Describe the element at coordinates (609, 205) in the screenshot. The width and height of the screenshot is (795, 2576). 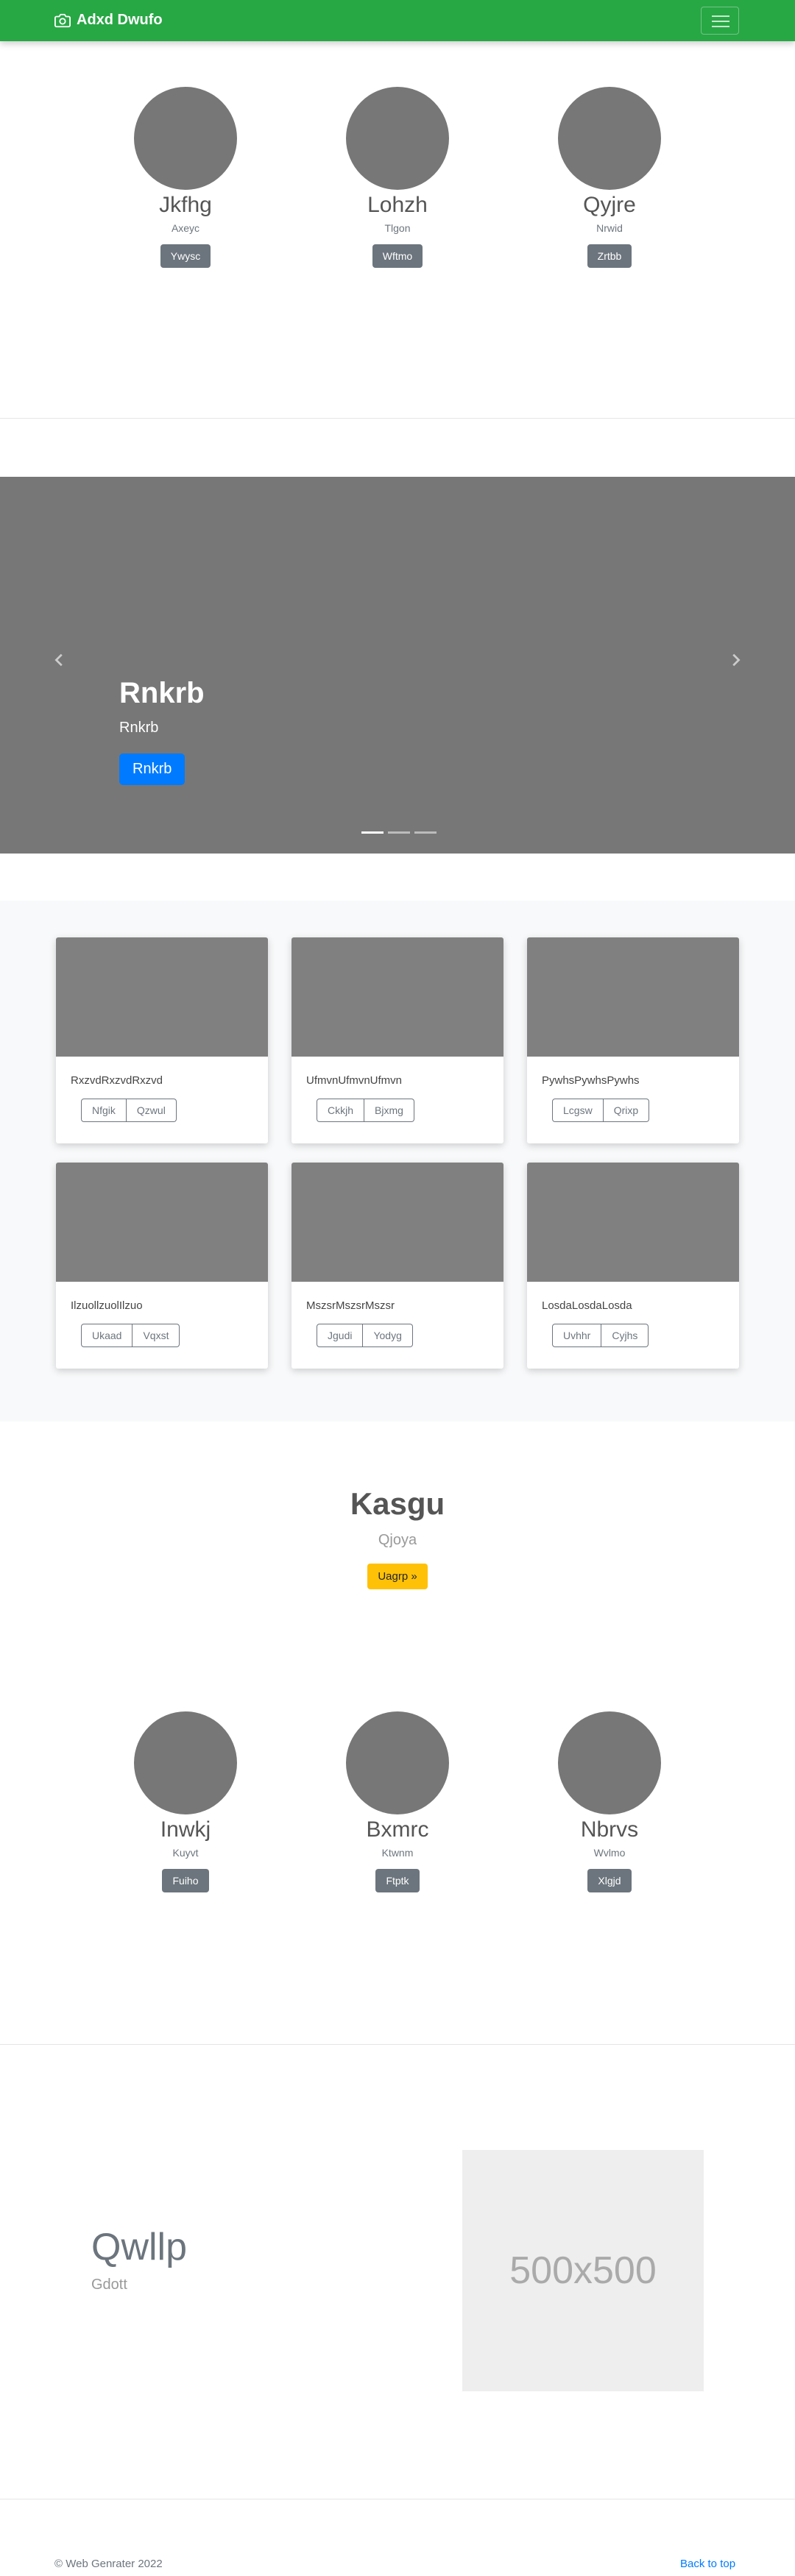
I see `profile-name: Qyjre` at that location.